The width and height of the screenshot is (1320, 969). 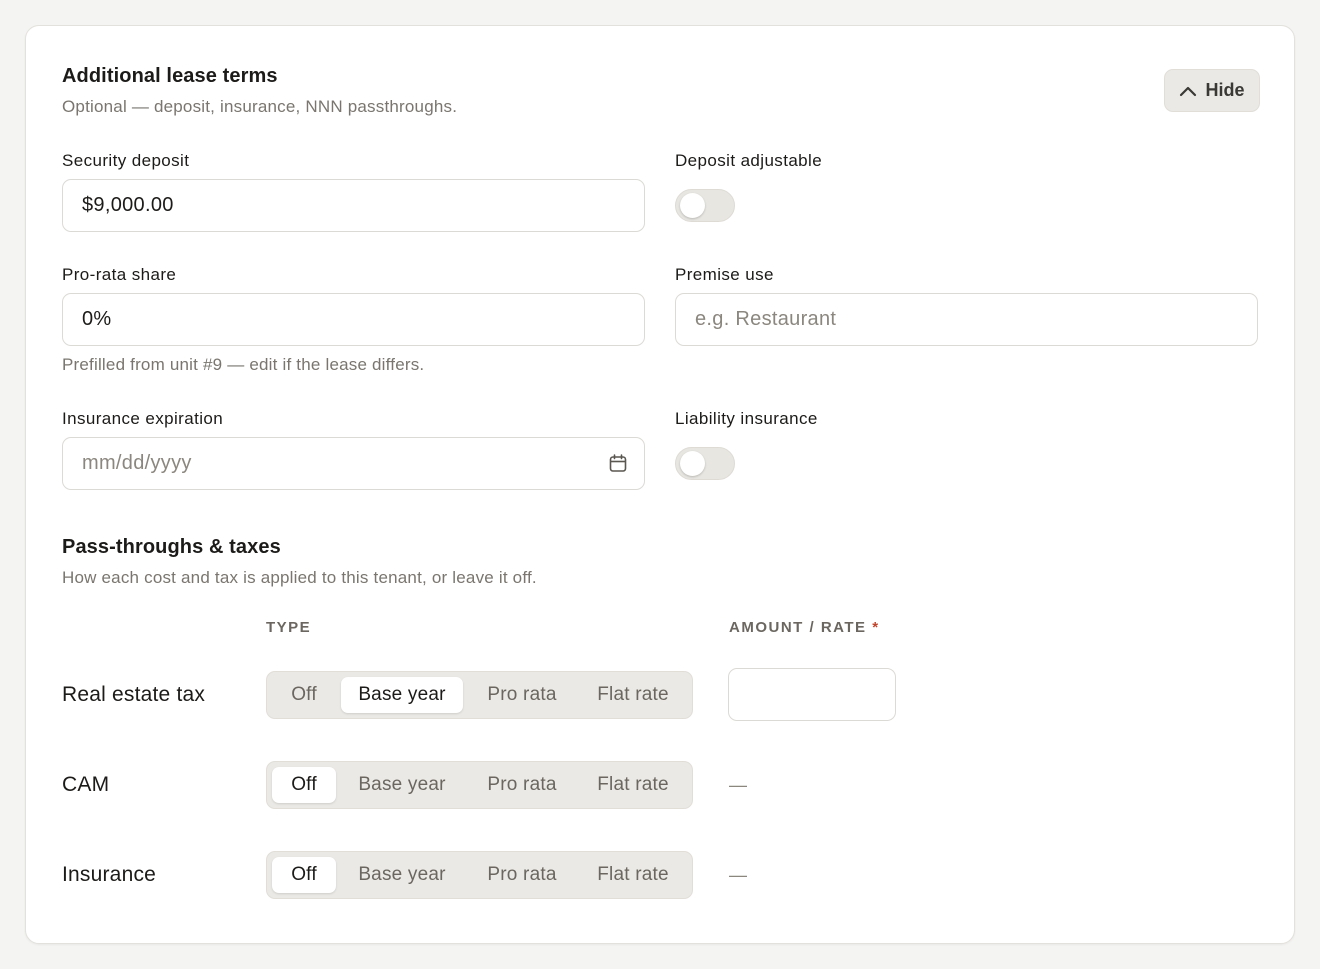 What do you see at coordinates (126, 160) in the screenshot?
I see `security-deposit-label: Security deposit` at bounding box center [126, 160].